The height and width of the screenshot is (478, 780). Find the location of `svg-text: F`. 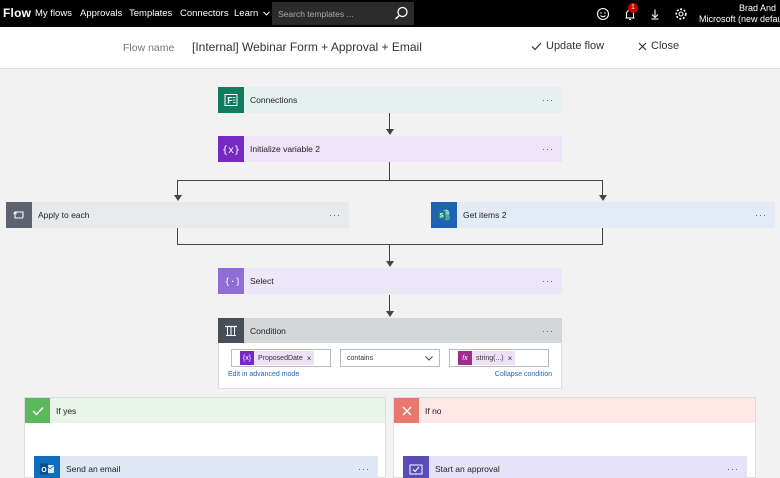

svg-text: F is located at coordinates (230, 101).